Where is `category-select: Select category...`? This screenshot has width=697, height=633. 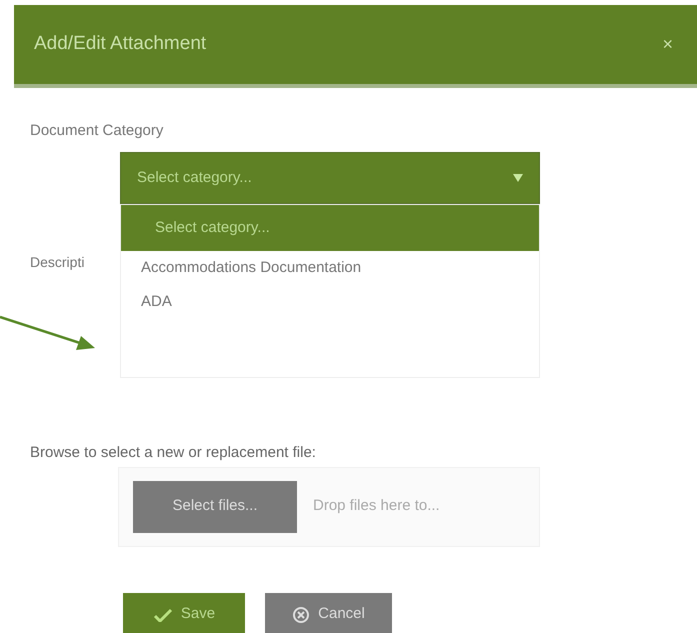 category-select: Select category... is located at coordinates (330, 178).